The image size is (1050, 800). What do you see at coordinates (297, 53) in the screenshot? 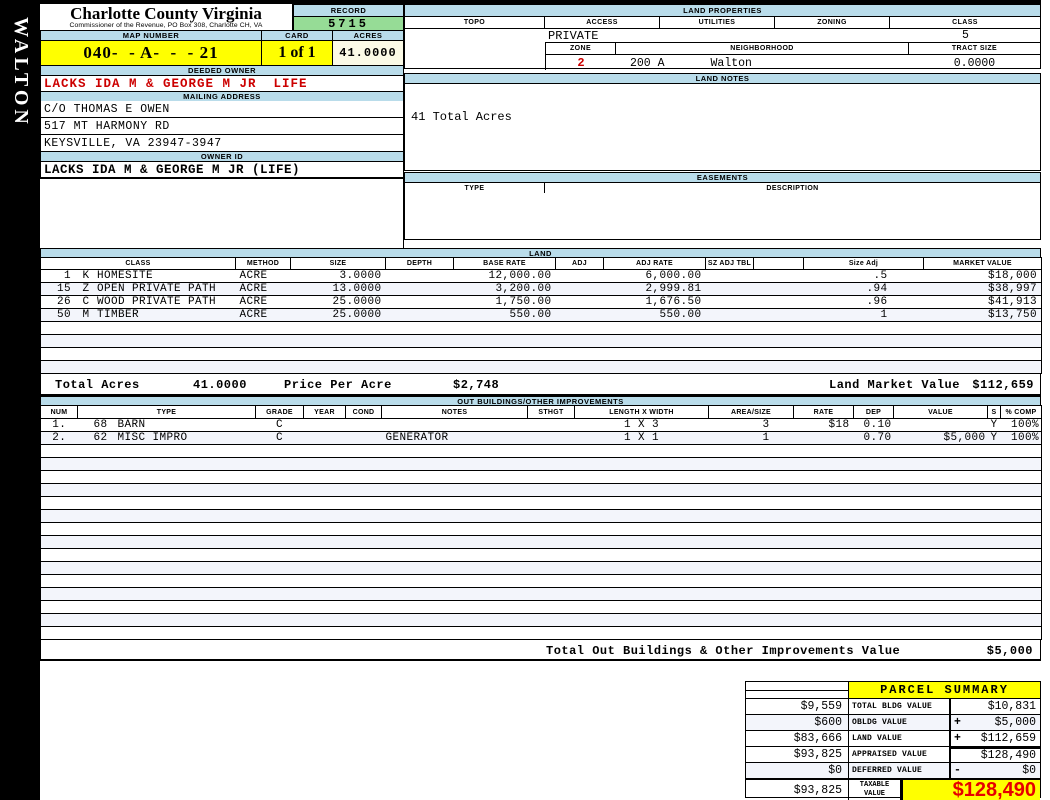
I see `card-value: 1 of 1` at bounding box center [297, 53].